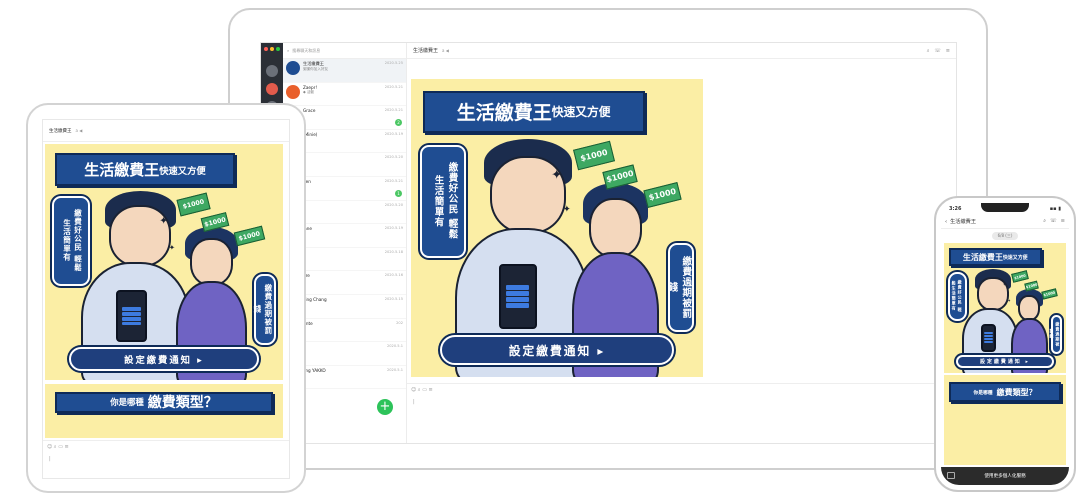 This screenshot has height=500, width=1080. Describe the element at coordinates (166, 131) in the screenshot. I see `tablet-chat-header: 生活繳費王 a ◀` at that location.